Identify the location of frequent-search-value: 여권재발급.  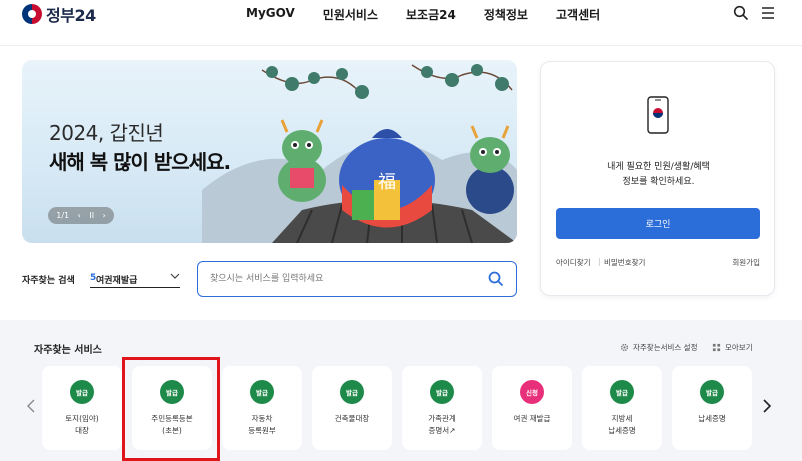
(117, 281).